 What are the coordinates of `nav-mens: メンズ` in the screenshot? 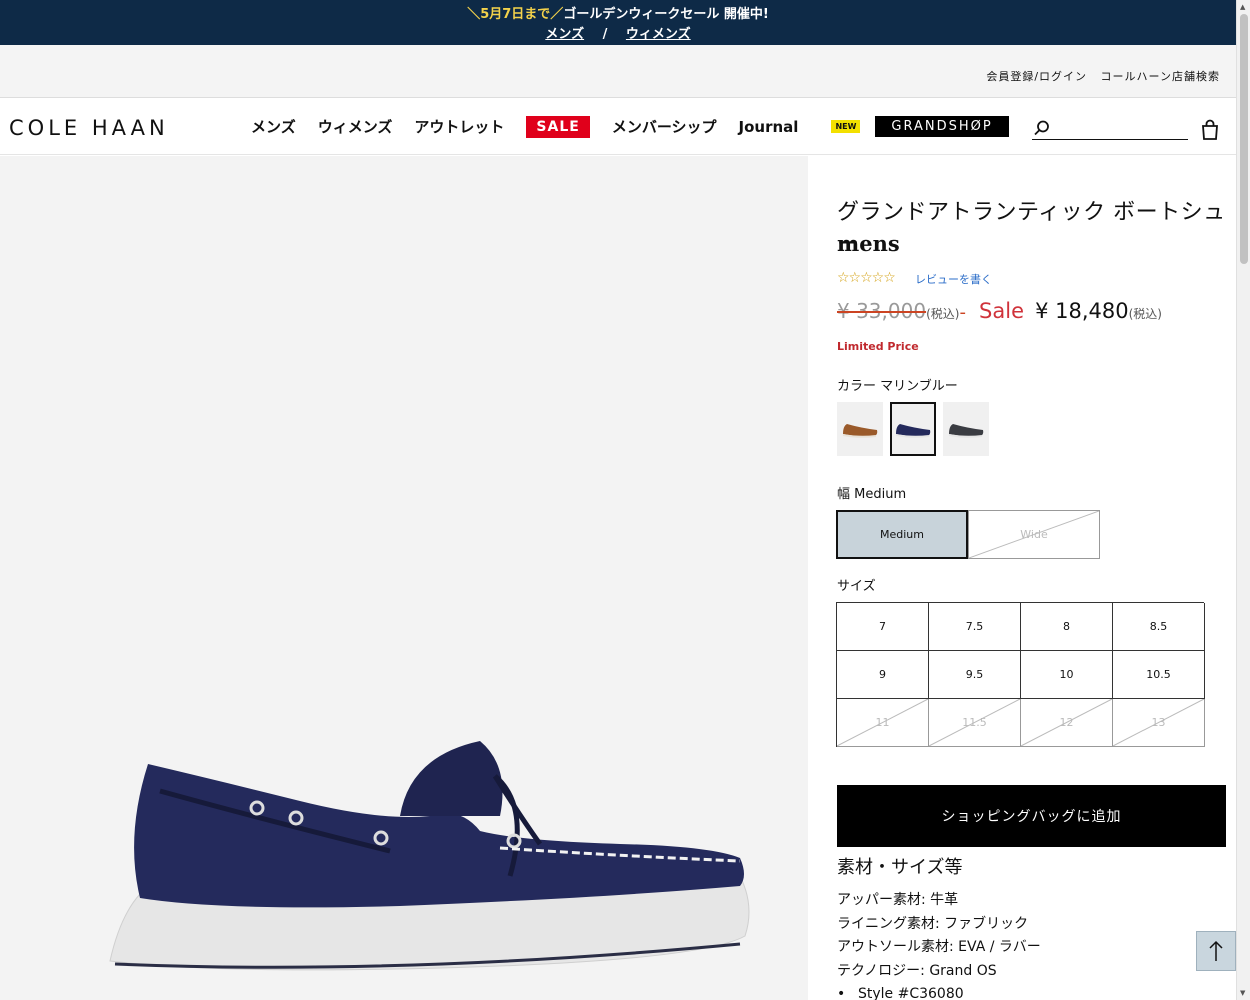 It's located at (273, 126).